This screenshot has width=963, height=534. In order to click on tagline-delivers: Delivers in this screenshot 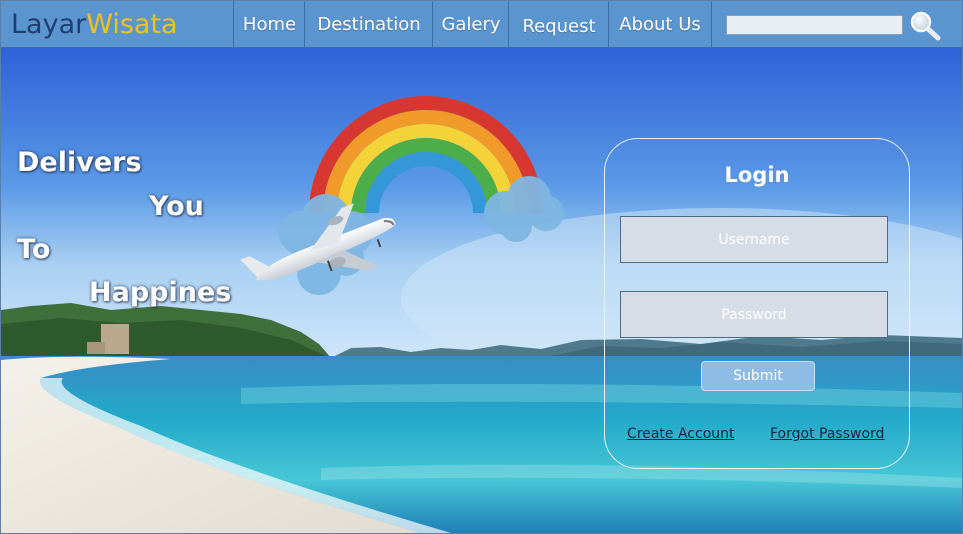, I will do `click(79, 162)`.